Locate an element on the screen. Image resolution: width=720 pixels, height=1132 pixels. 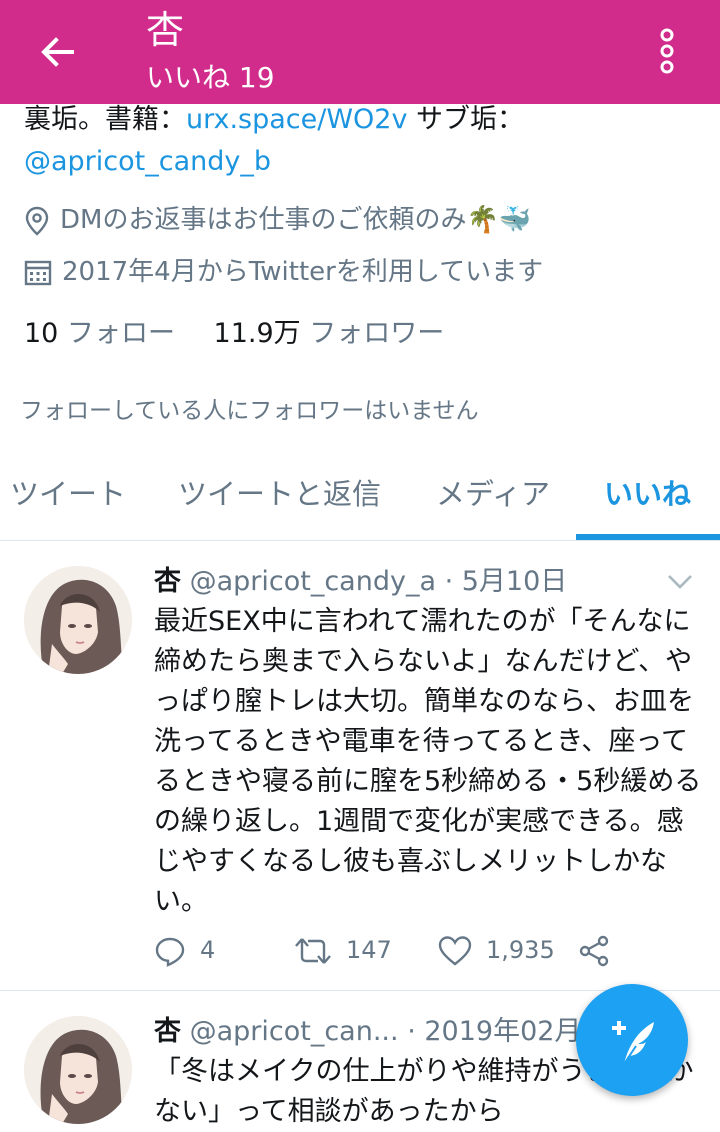
joined-row: 2017年4月からTwitterを利用しています is located at coordinates (283, 272).